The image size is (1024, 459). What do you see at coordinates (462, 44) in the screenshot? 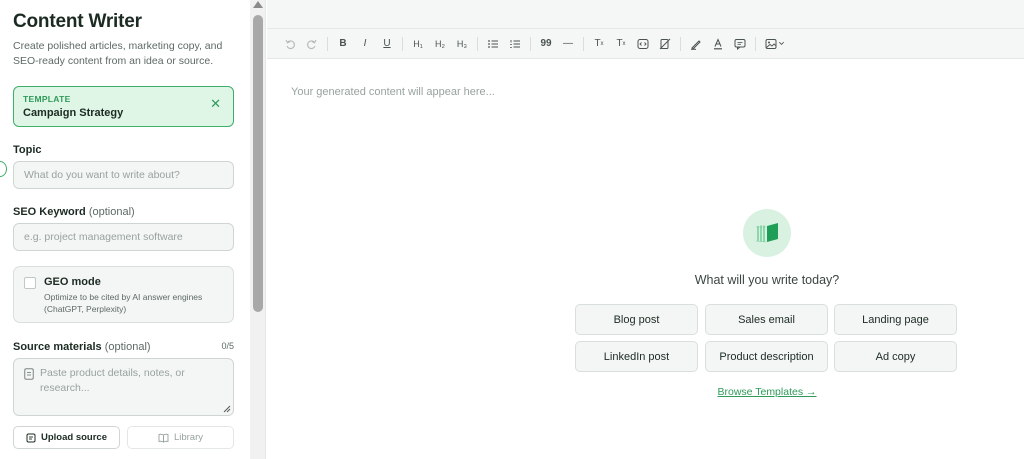
I see `heading-3-button: H₃` at bounding box center [462, 44].